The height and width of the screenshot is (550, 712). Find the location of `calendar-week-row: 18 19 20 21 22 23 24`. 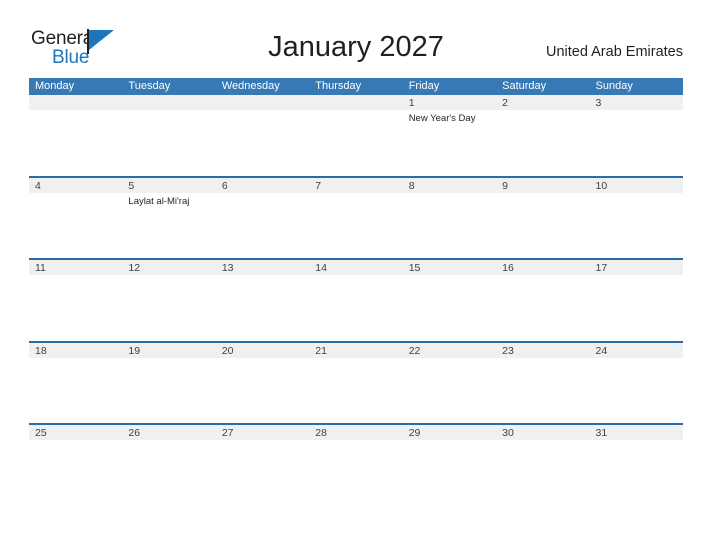

calendar-week-row: 18 19 20 21 22 23 24 is located at coordinates (356, 382).